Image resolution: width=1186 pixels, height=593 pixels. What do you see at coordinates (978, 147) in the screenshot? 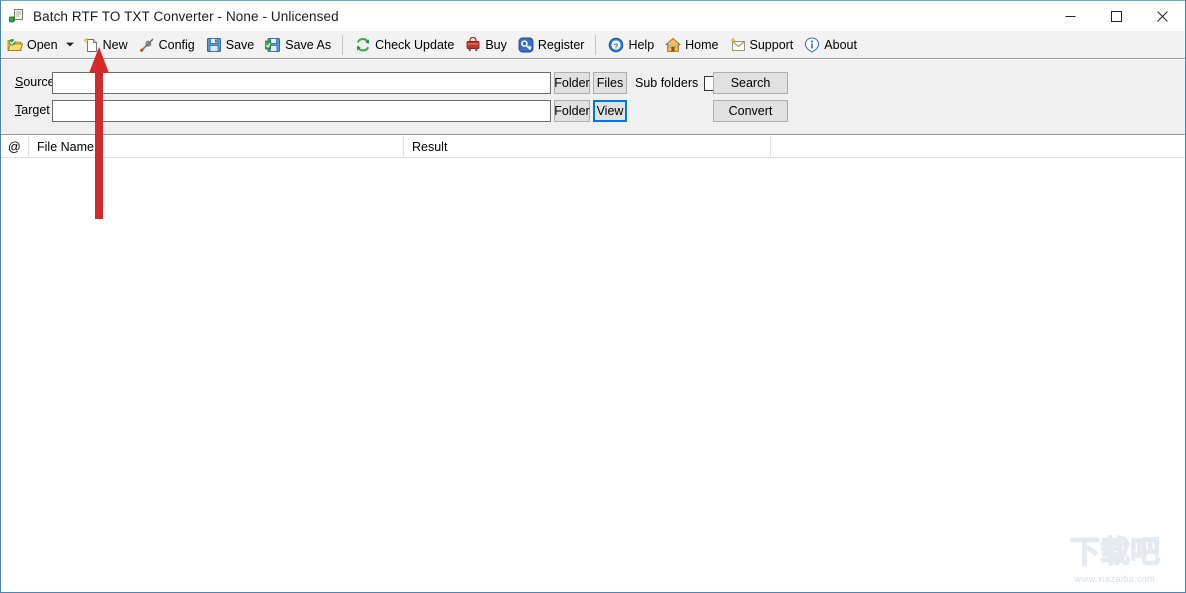
I see `column-header-blank` at bounding box center [978, 147].